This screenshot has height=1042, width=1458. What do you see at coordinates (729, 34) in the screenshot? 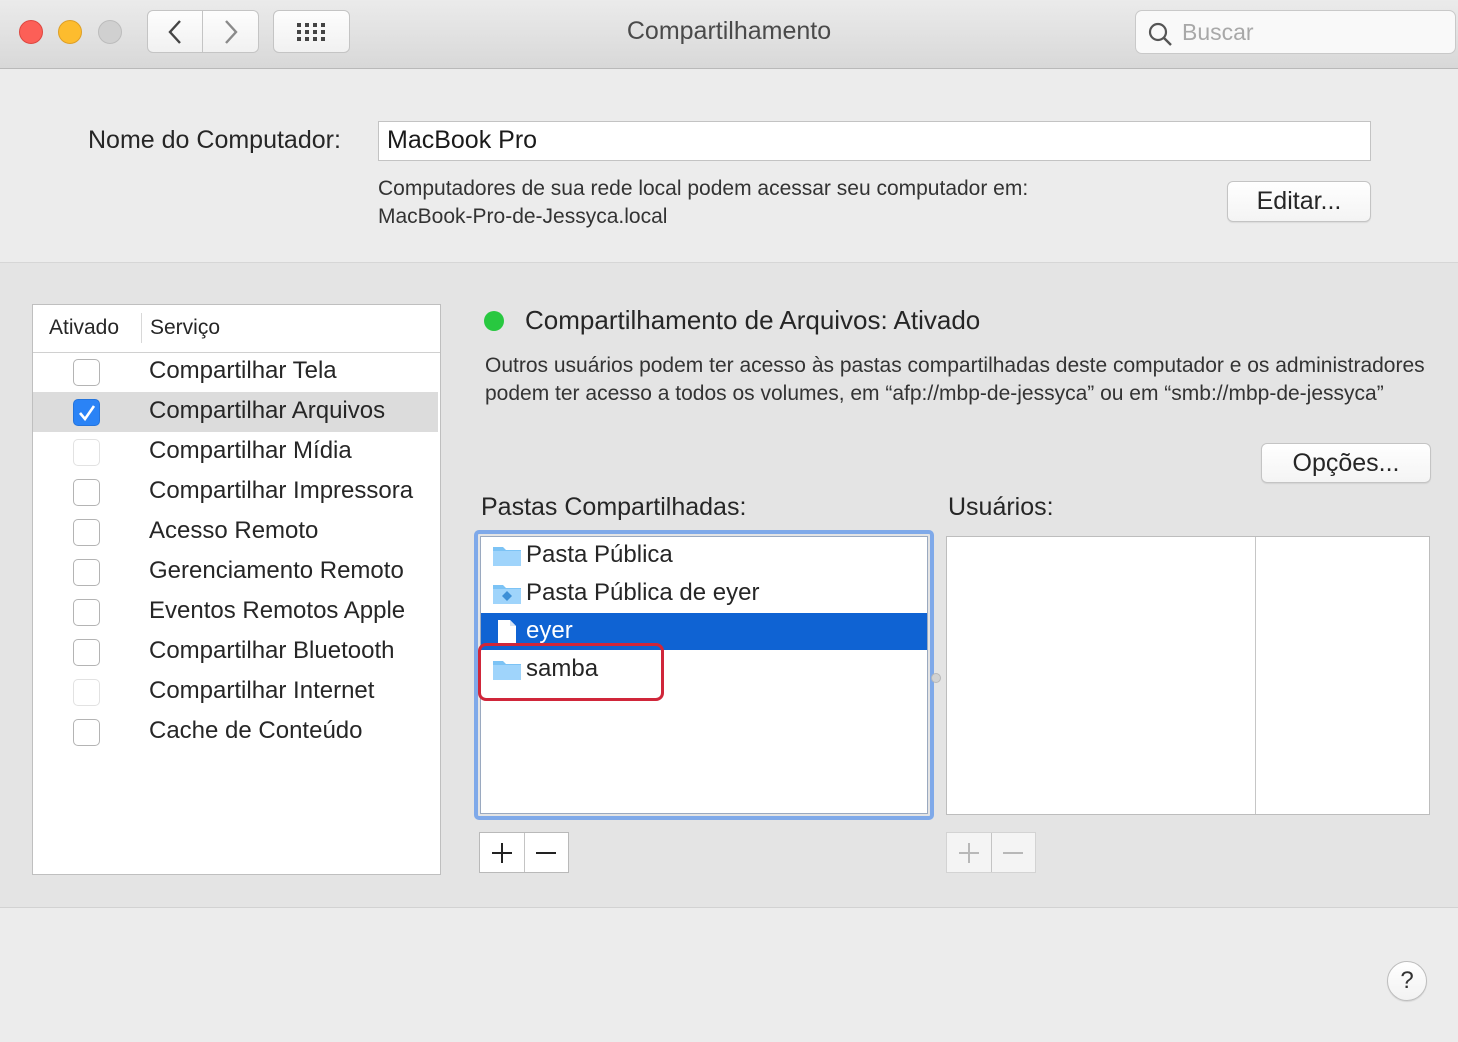
I see `title-bar: Compartilhamento Buscar` at bounding box center [729, 34].